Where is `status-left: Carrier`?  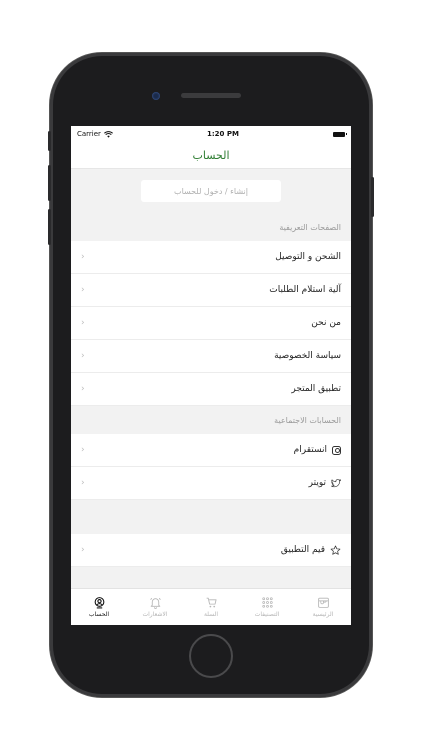
status-left: Carrier is located at coordinates (95, 134).